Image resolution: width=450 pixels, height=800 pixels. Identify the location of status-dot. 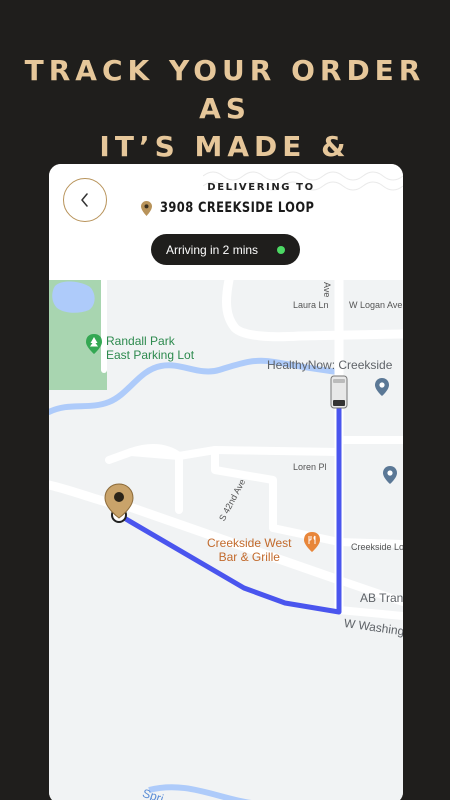
(281, 250).